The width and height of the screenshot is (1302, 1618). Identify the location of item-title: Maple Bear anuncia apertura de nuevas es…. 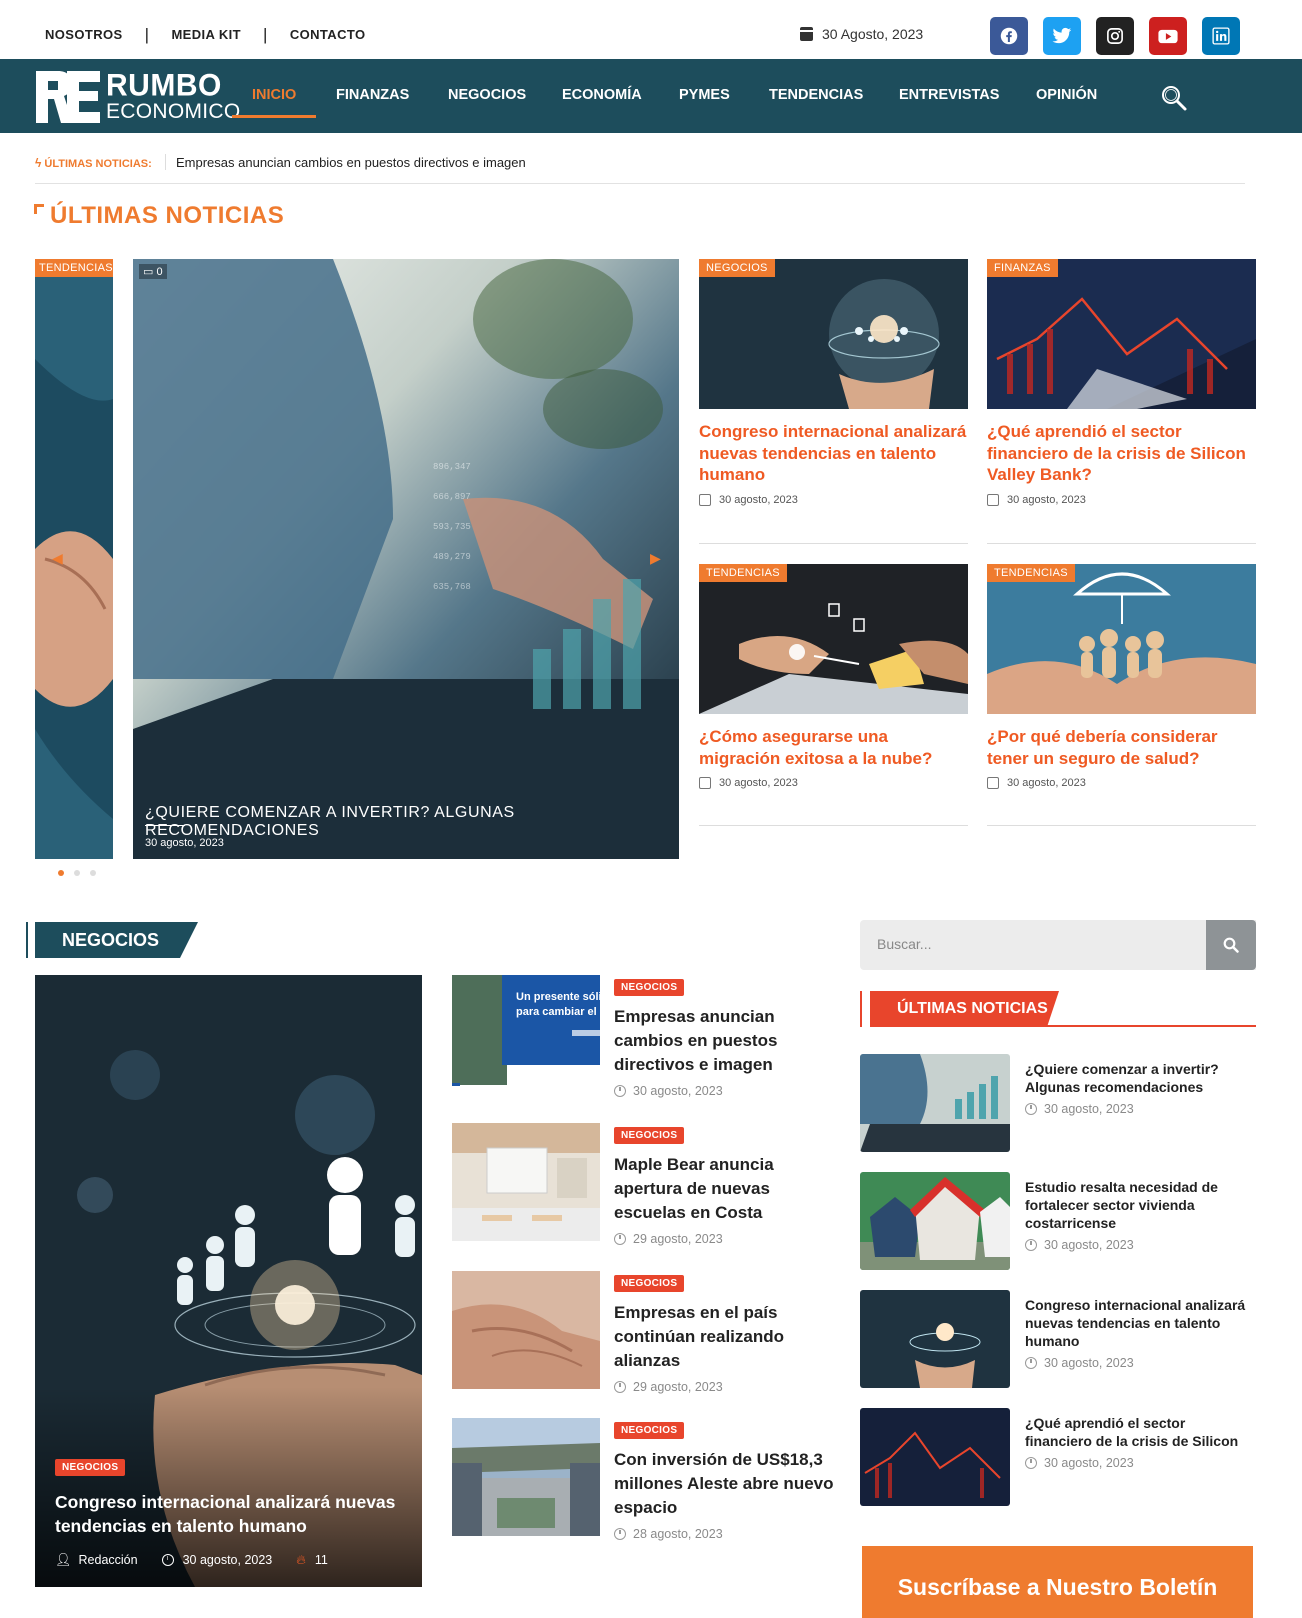
(724, 1189).